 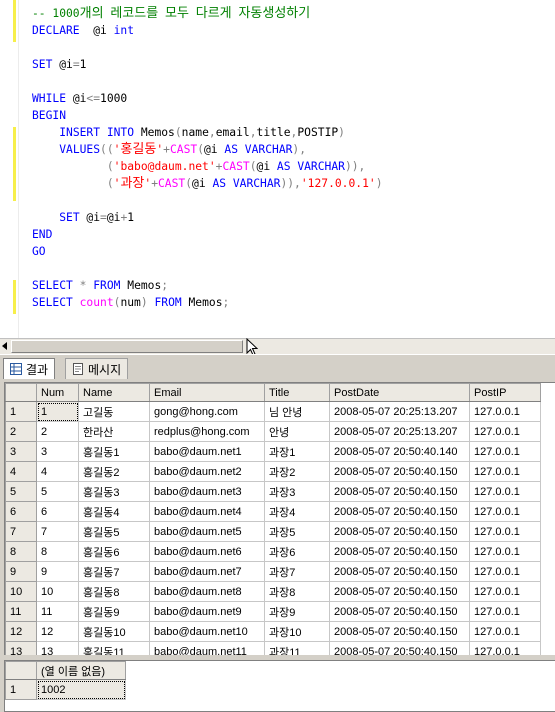 What do you see at coordinates (207, 591) in the screenshot?
I see `table-cell: babo@daum.net8` at bounding box center [207, 591].